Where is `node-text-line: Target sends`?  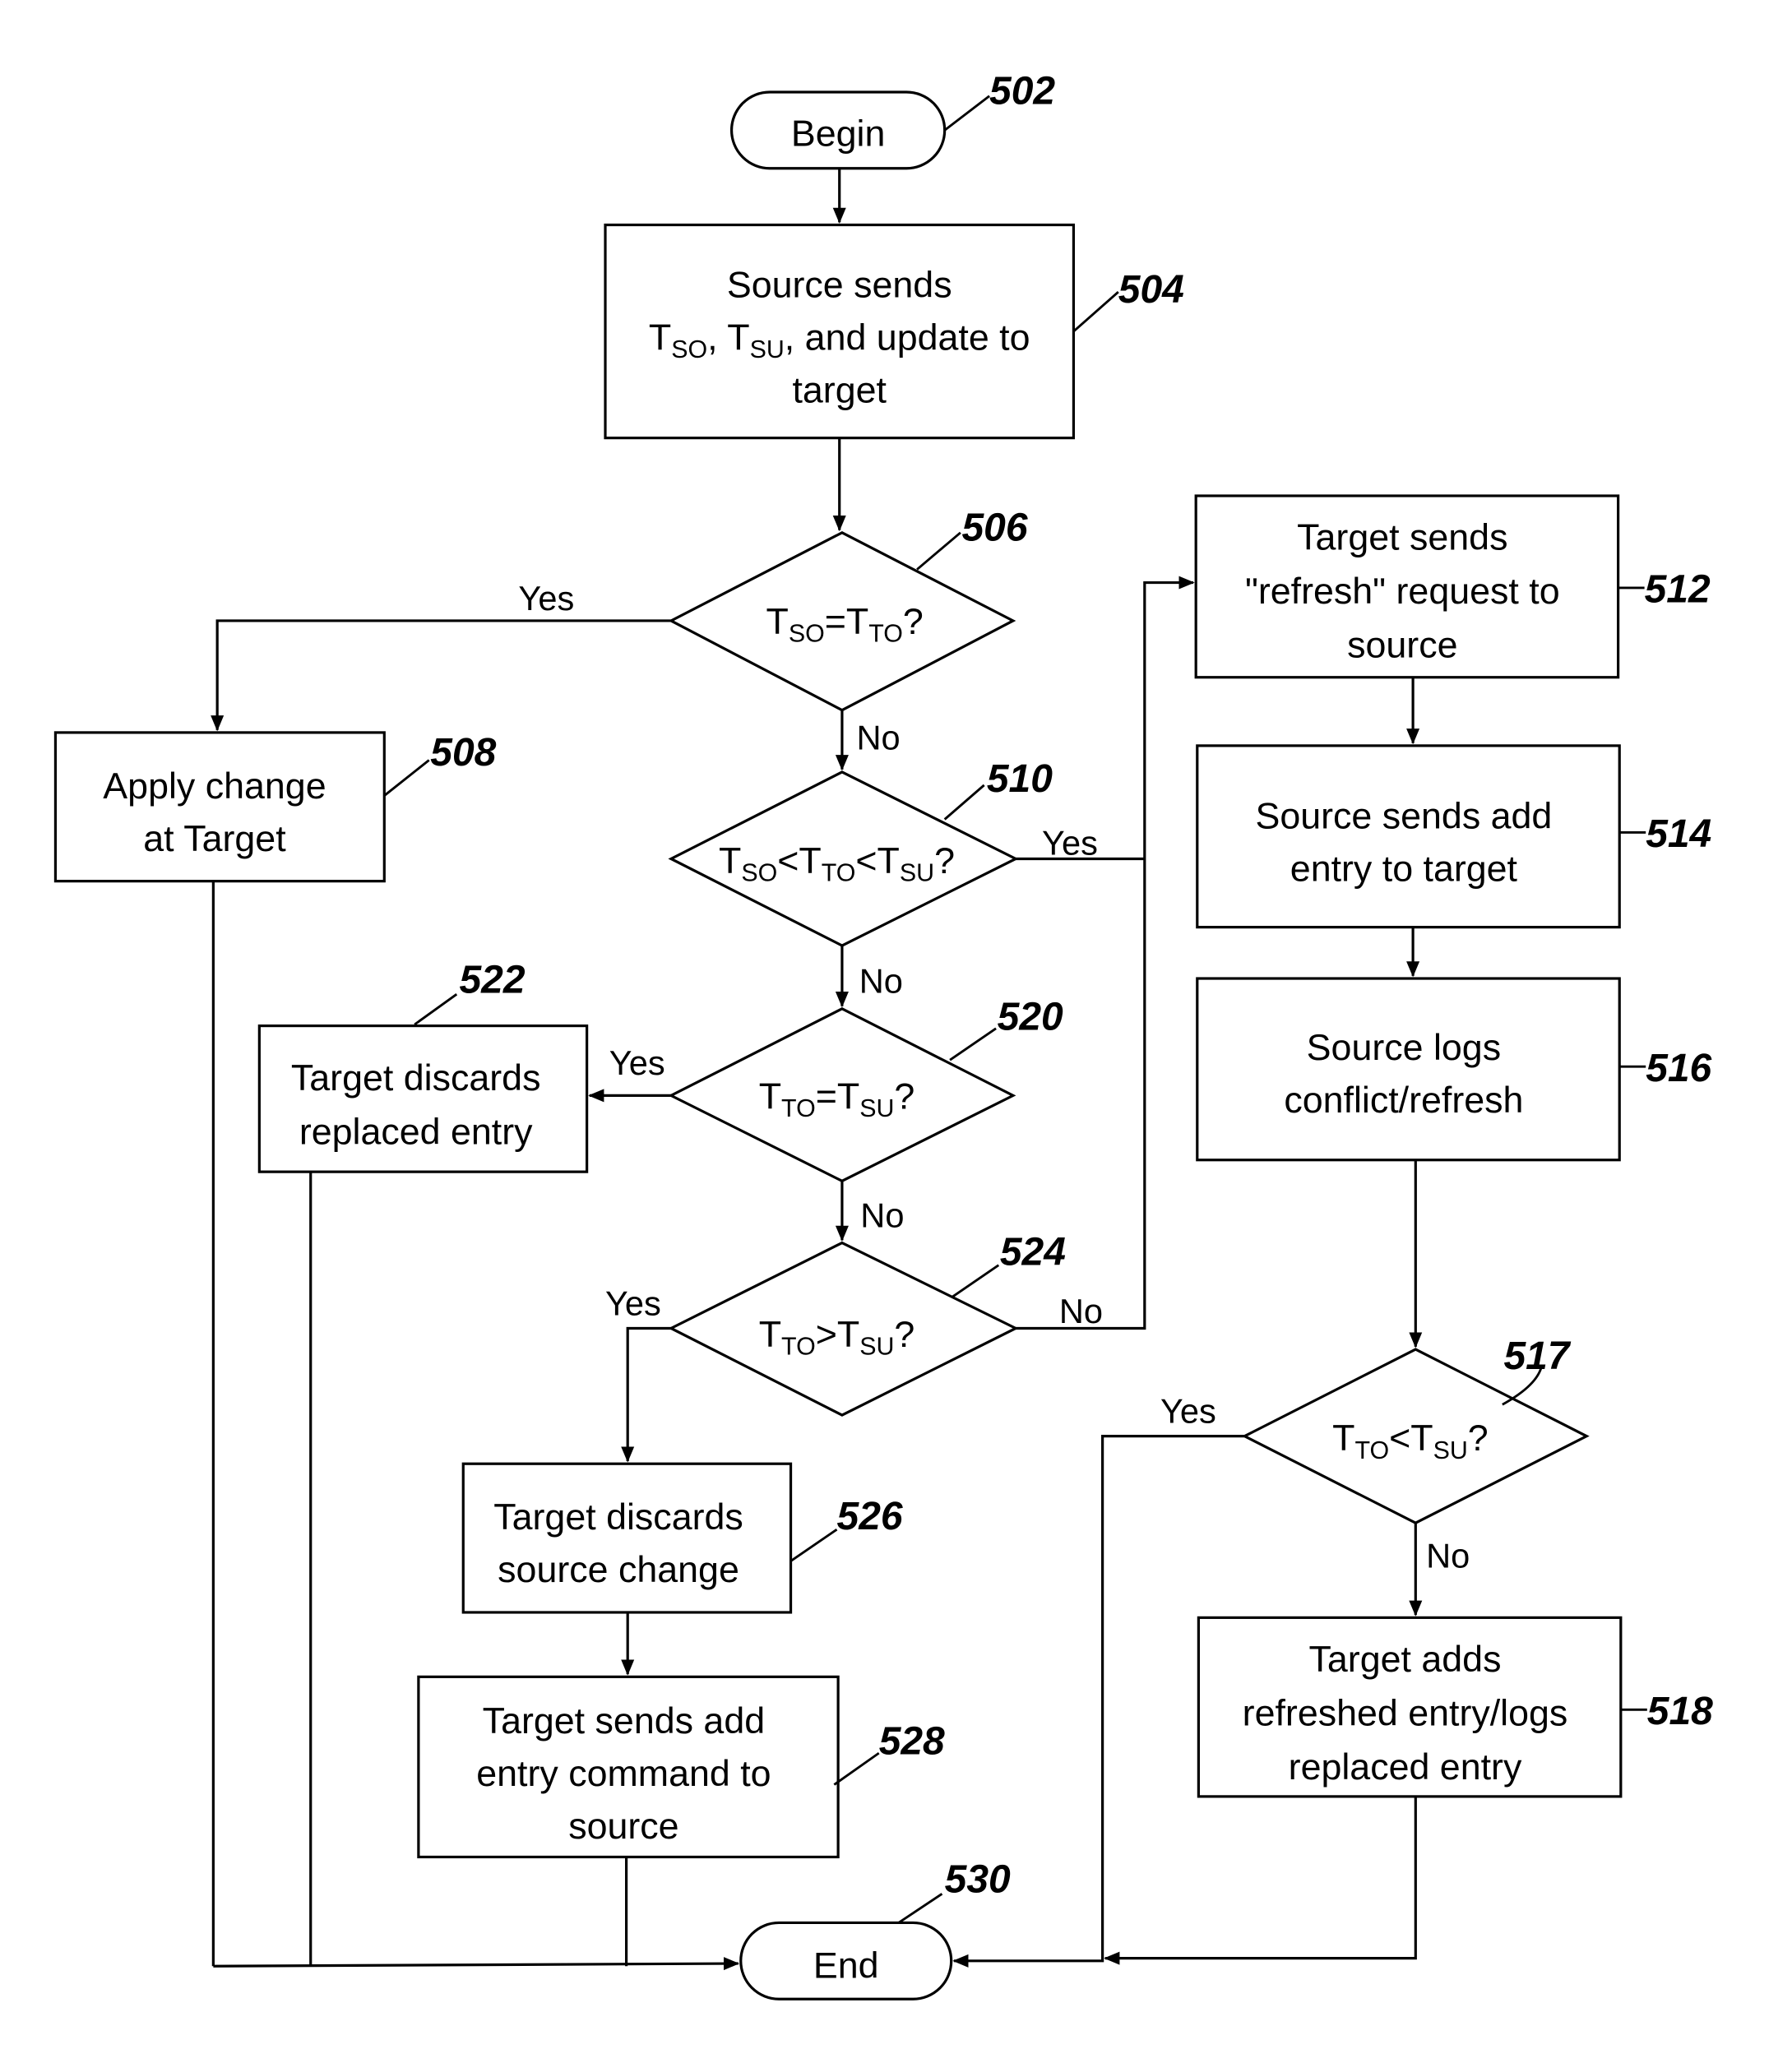 node-text-line: Target sends is located at coordinates (1402, 537).